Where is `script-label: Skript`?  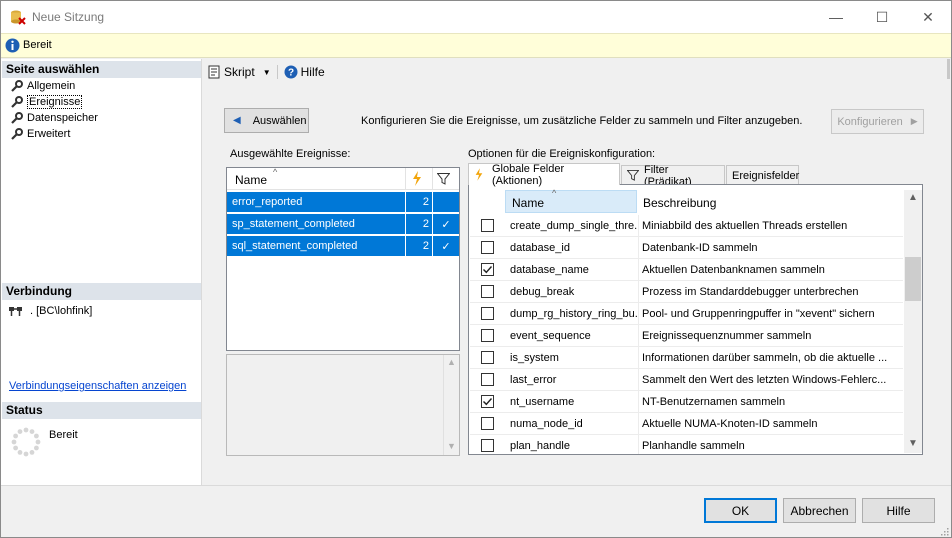 script-label: Skript is located at coordinates (239, 72).